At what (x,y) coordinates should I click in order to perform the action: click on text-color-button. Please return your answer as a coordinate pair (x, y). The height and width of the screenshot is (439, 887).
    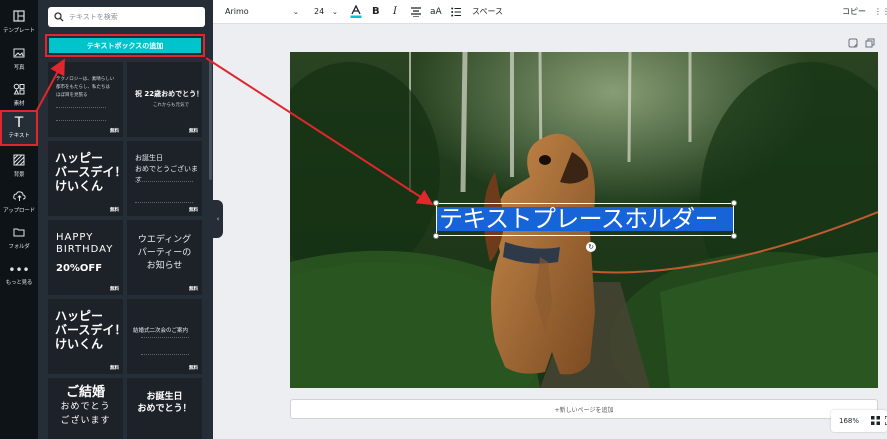
    Looking at the image, I should click on (356, 12).